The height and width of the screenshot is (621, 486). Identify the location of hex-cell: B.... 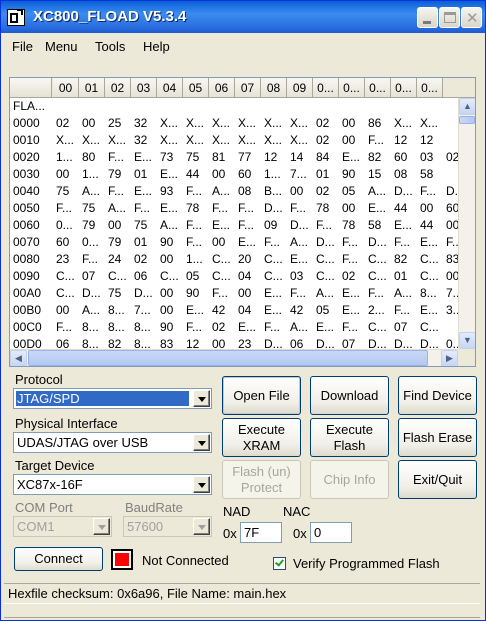
(274, 191).